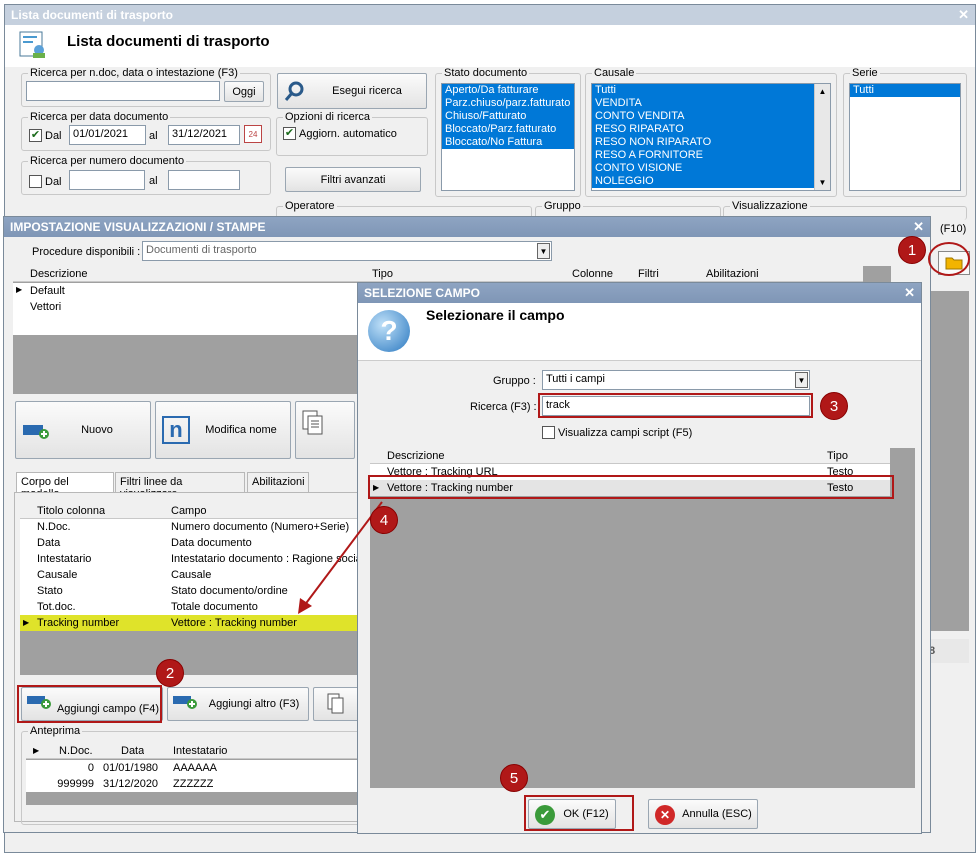 The height and width of the screenshot is (857, 980). I want to click on group-select: Tutti i campi, so click(676, 380).